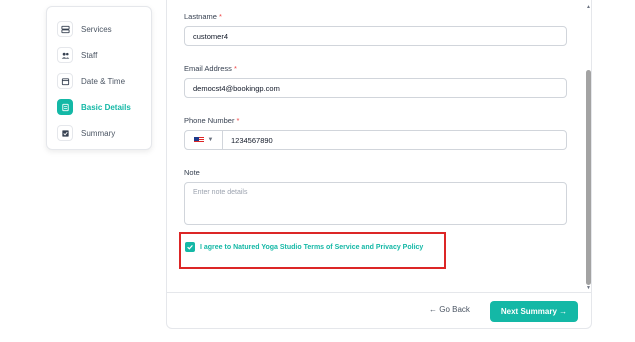 The width and height of the screenshot is (635, 342). I want to click on lastname-value: customer4, so click(211, 36).